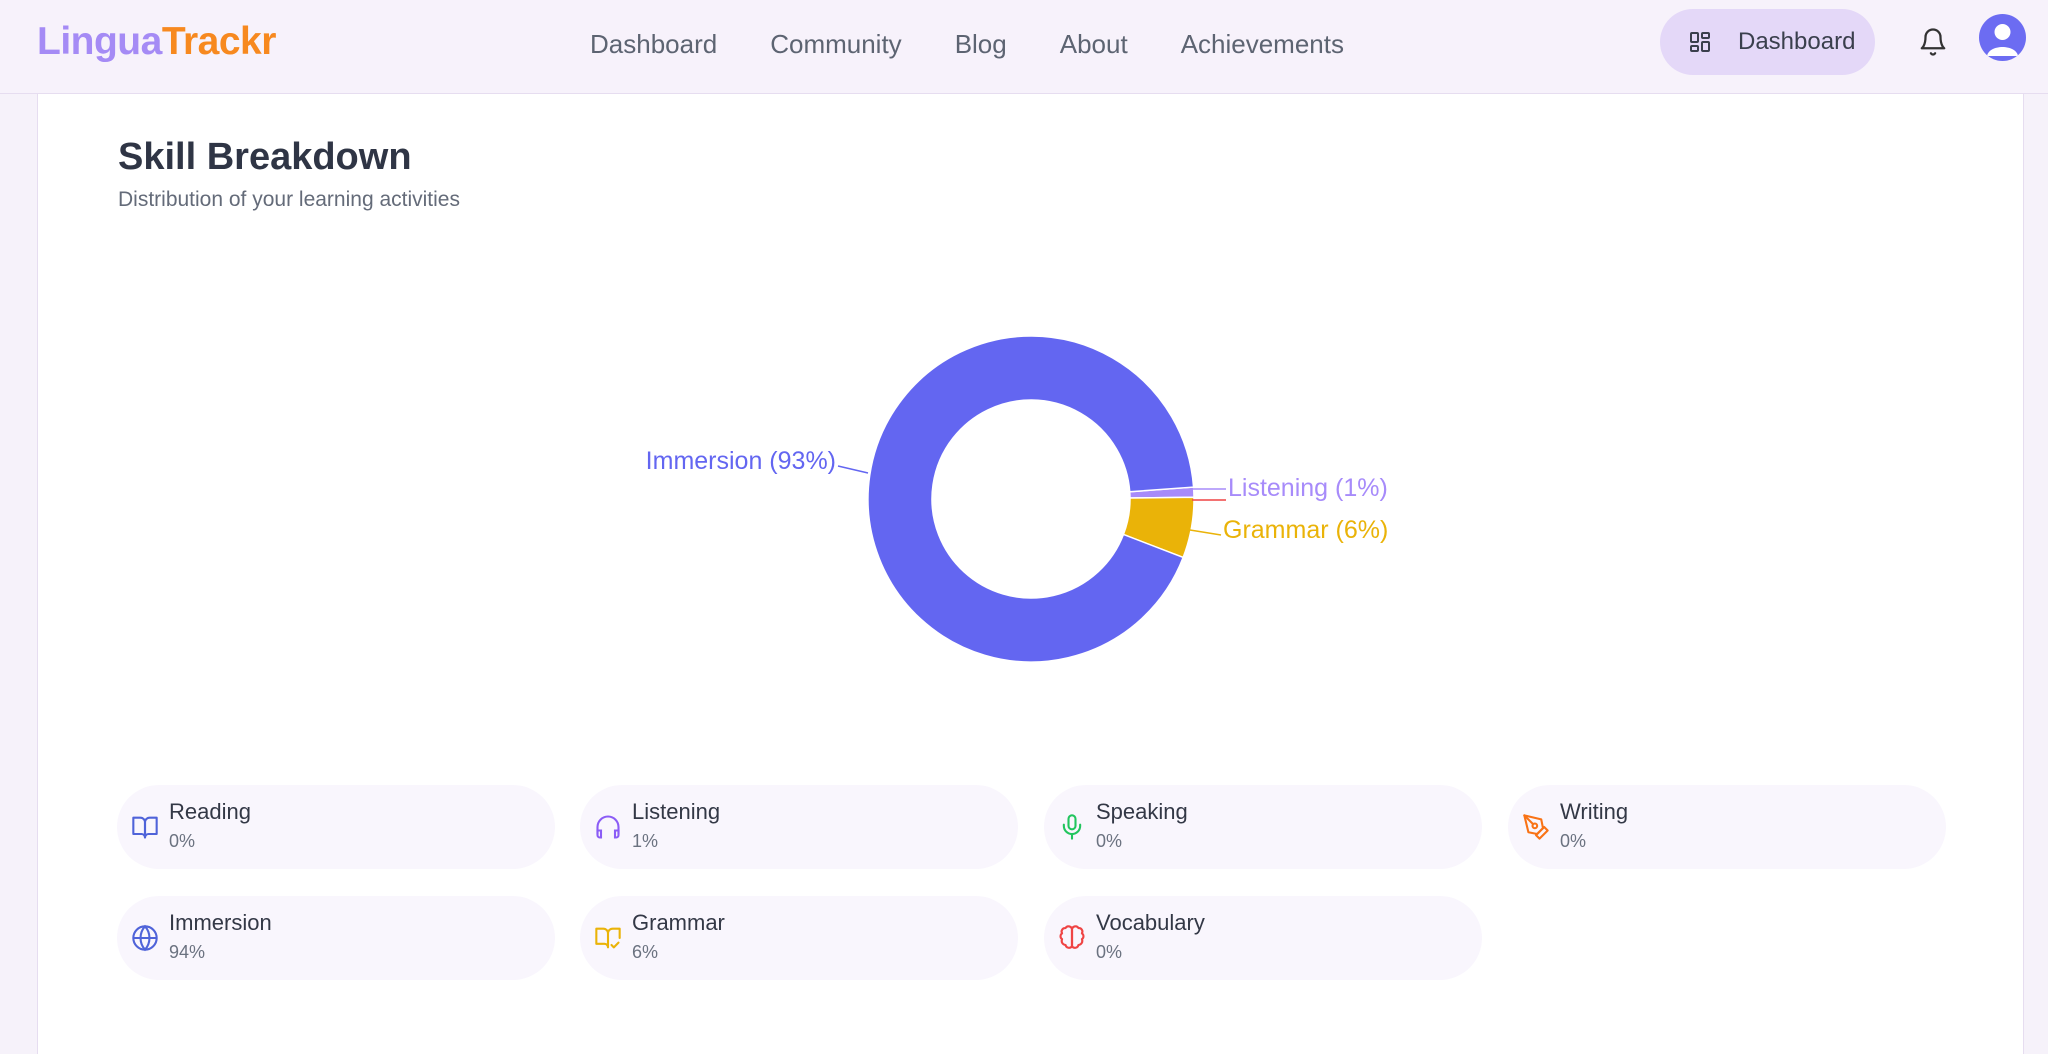 The image size is (2048, 1054). What do you see at coordinates (1536, 827) in the screenshot?
I see `pen-icon` at bounding box center [1536, 827].